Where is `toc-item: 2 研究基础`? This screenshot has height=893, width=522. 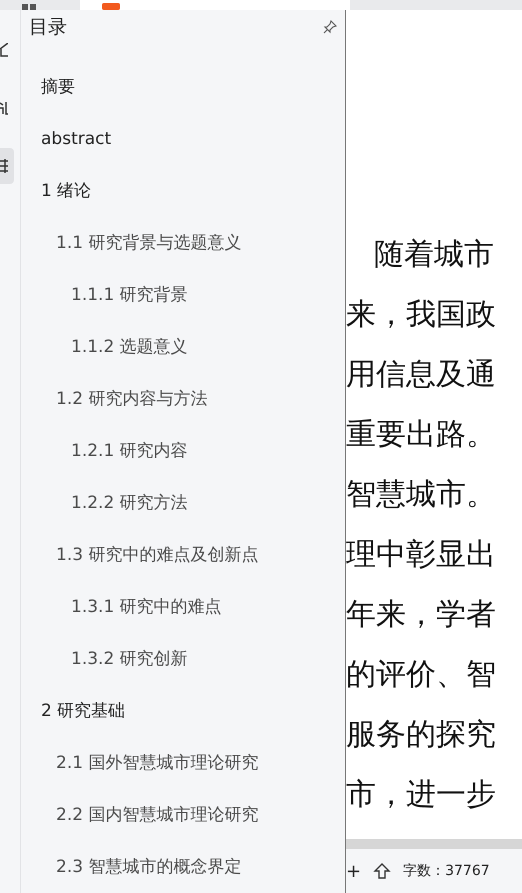
toc-item: 2 研究基础 is located at coordinates (183, 711).